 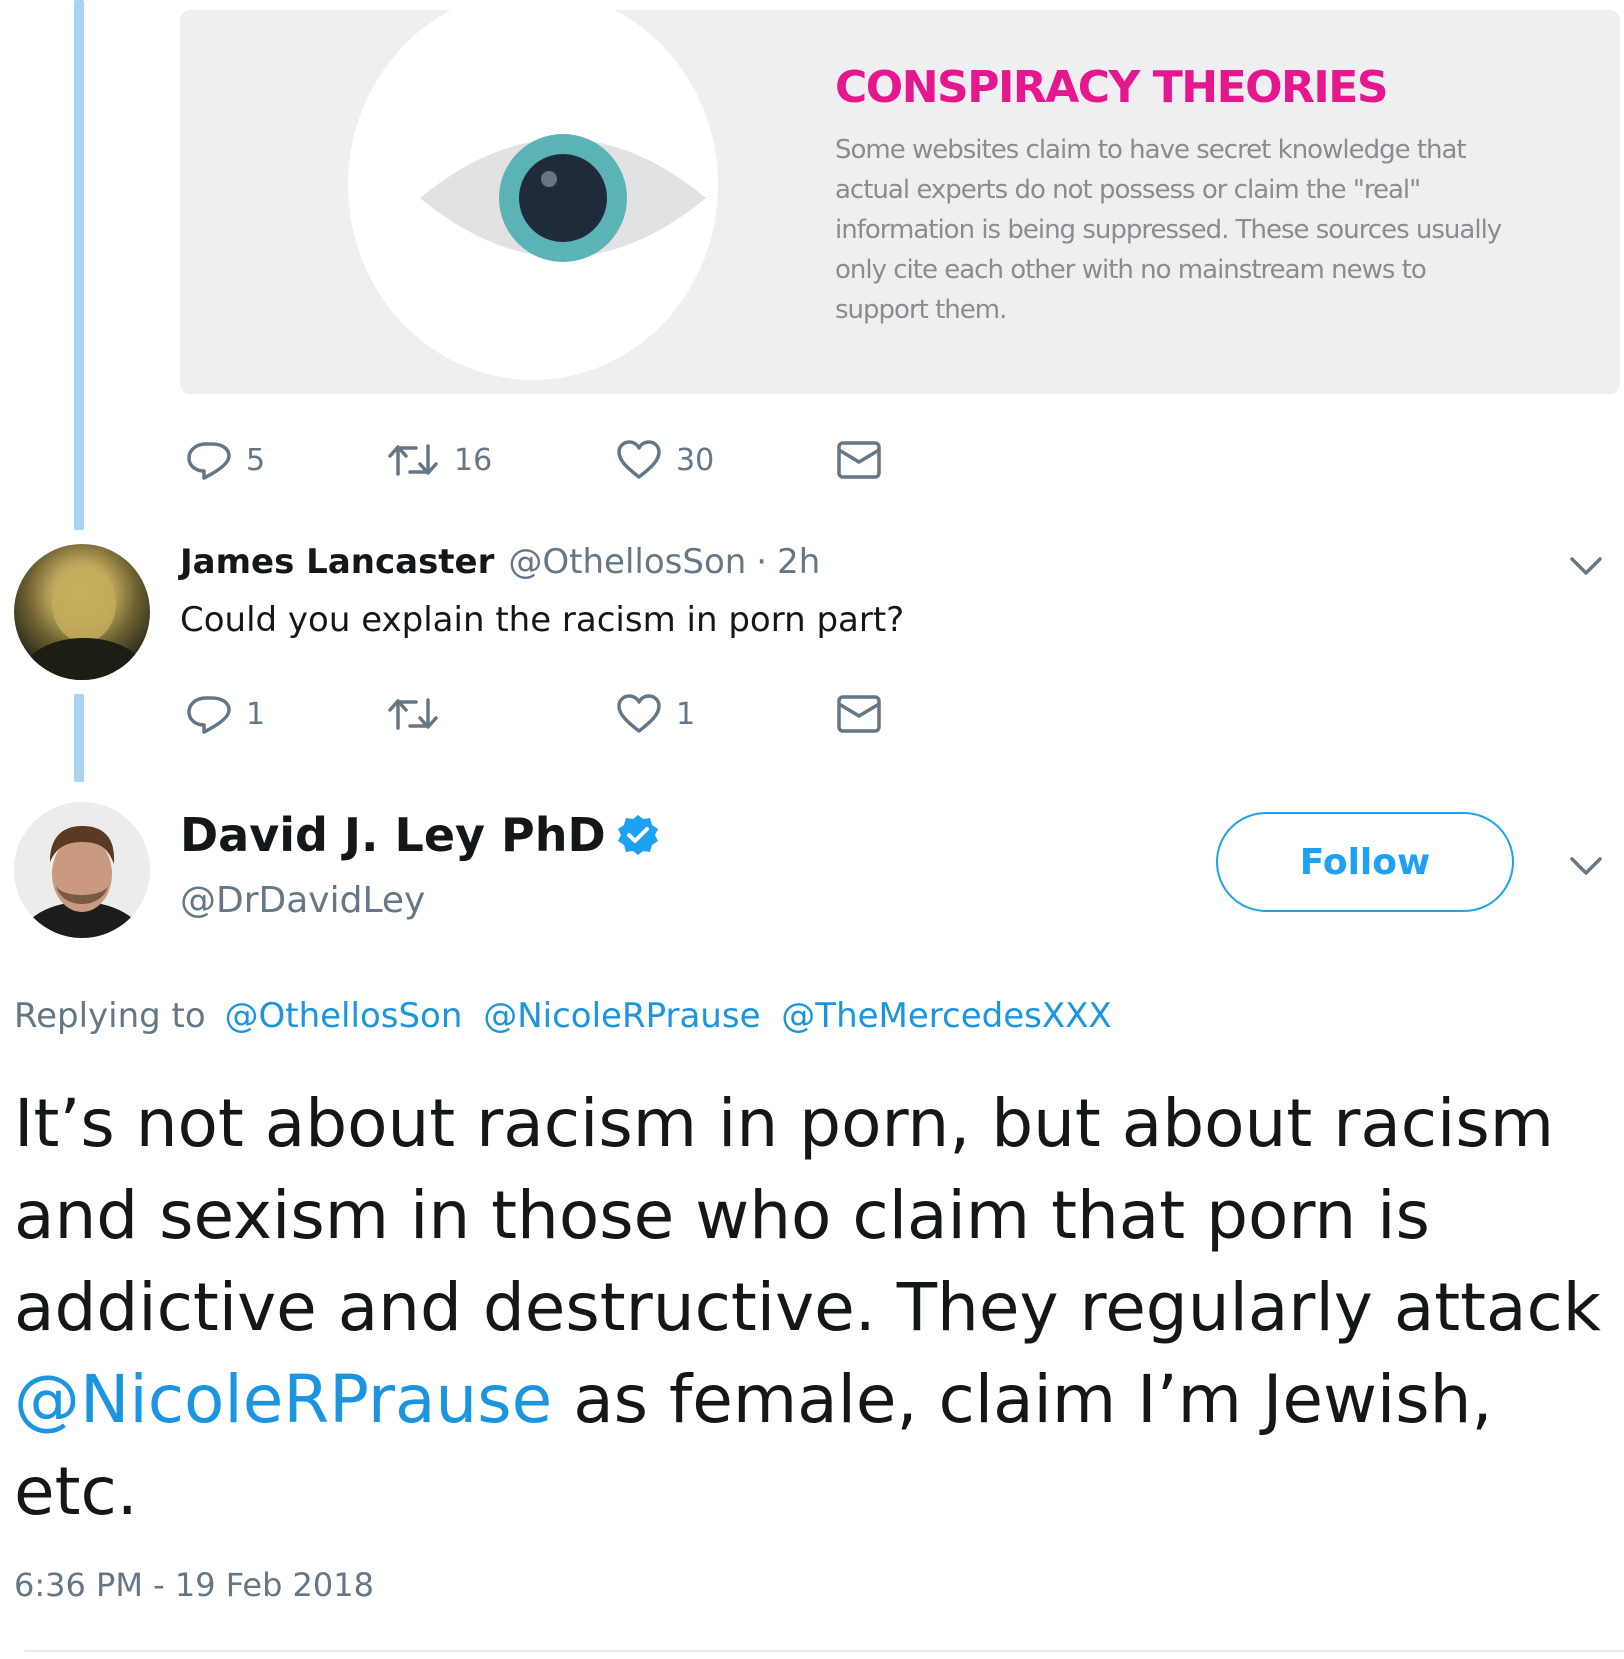 What do you see at coordinates (824, 1651) in the screenshot?
I see `divider` at bounding box center [824, 1651].